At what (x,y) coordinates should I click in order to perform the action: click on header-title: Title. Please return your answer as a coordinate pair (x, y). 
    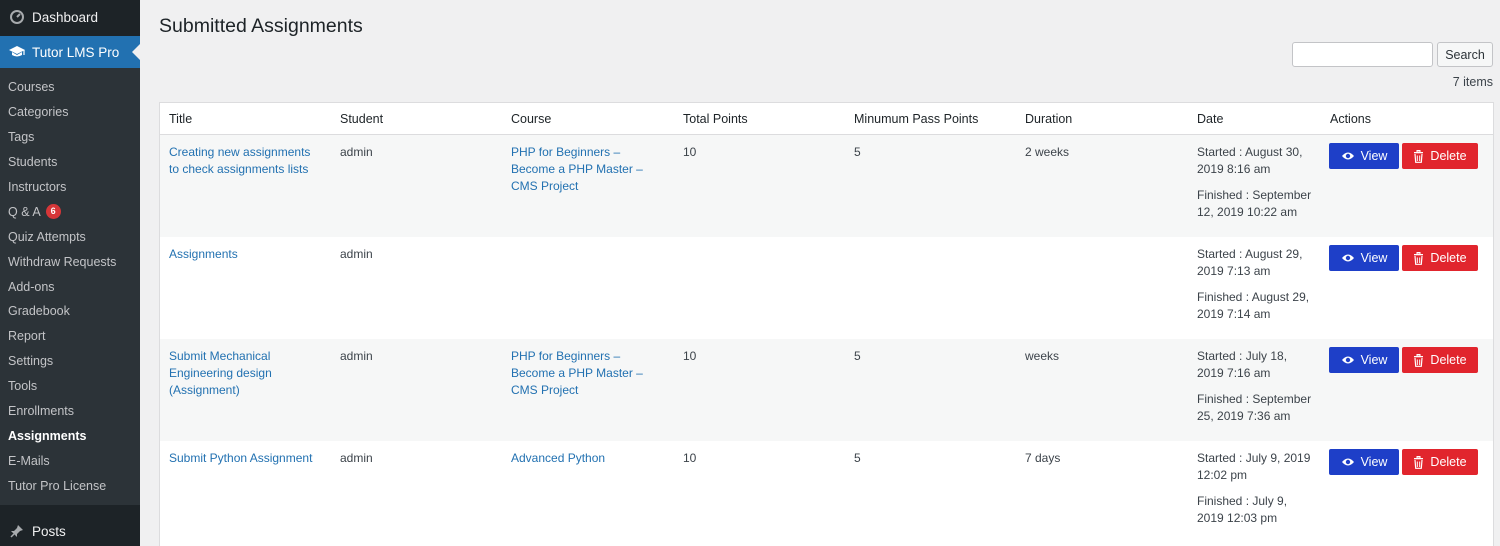
    Looking at the image, I should click on (181, 119).